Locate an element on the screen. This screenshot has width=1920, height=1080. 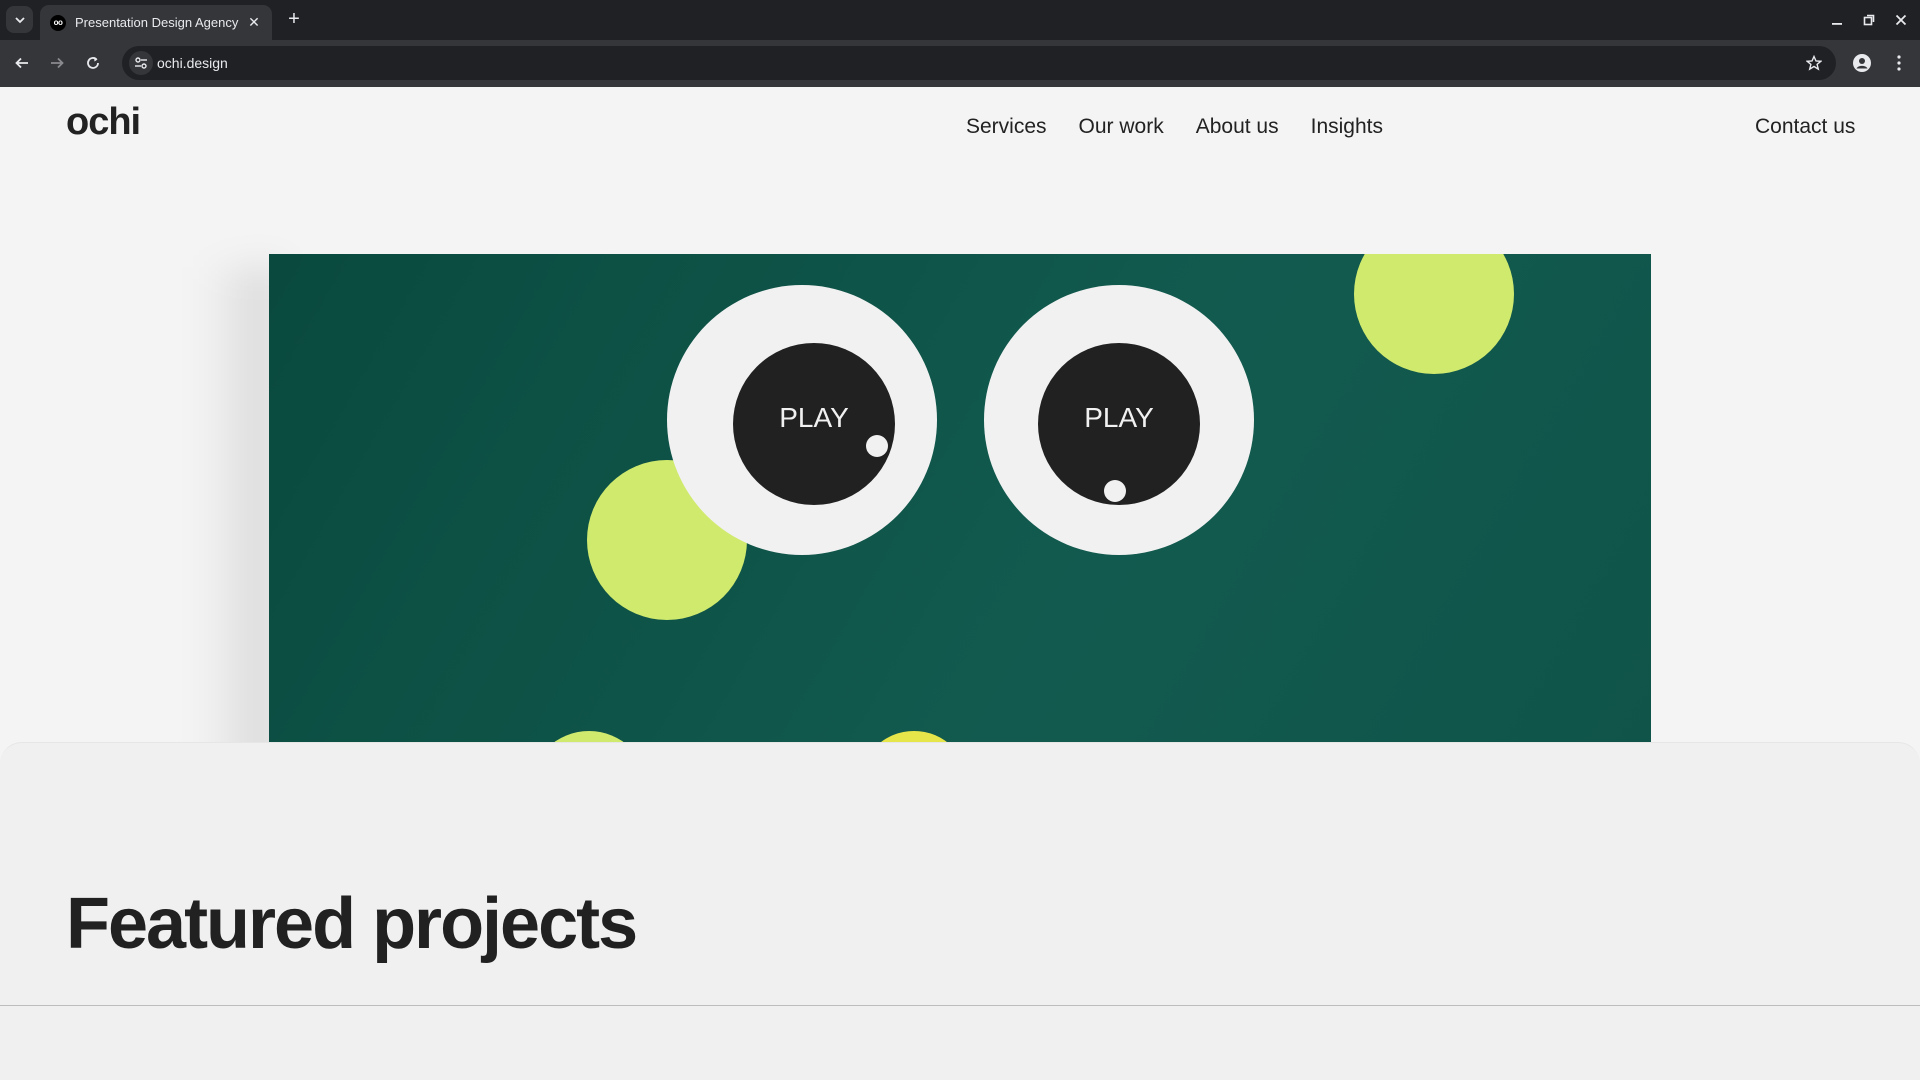
bookmark-star-icon is located at coordinates (1814, 63).